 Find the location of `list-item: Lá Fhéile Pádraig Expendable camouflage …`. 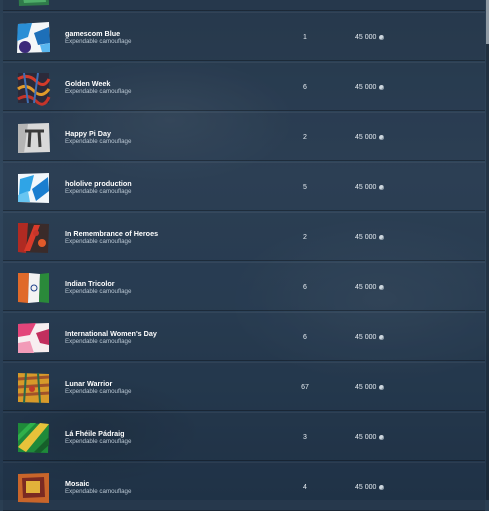

list-item: Lá Fhéile Pádraig Expendable camouflage … is located at coordinates (244, 436).